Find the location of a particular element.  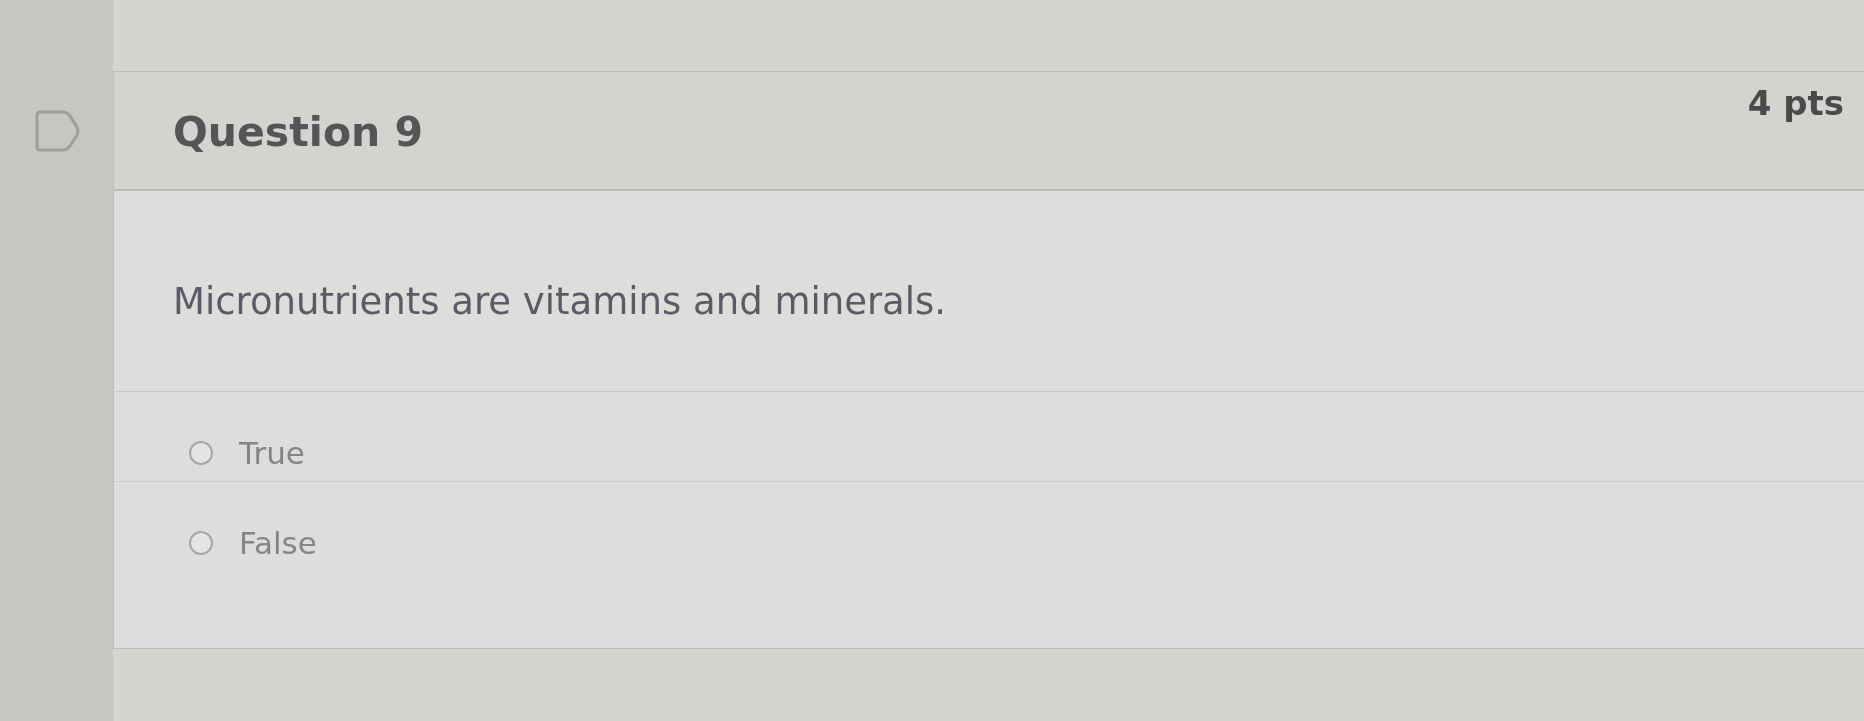

points-label: 4 pts is located at coordinates (1795, 103).